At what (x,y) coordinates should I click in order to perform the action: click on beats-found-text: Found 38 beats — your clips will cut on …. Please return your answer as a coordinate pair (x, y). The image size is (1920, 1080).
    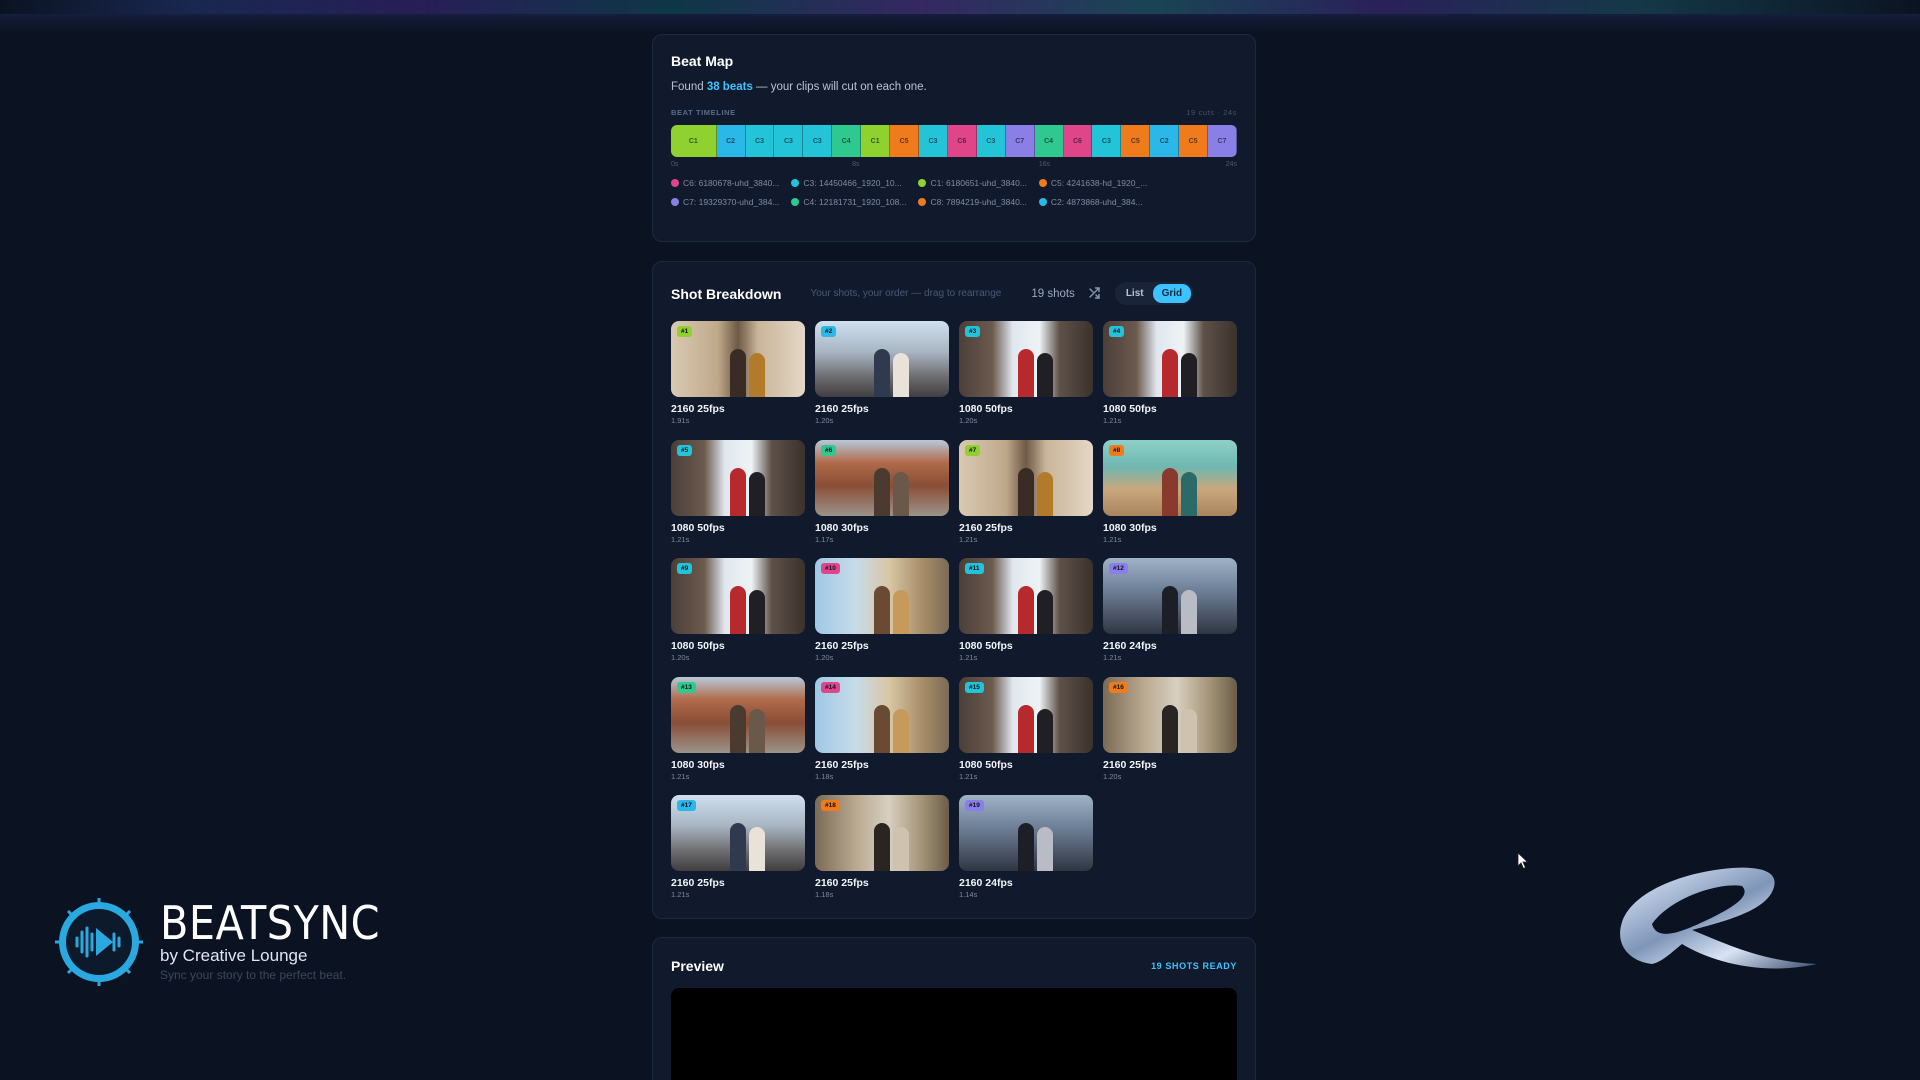
    Looking at the image, I should click on (954, 87).